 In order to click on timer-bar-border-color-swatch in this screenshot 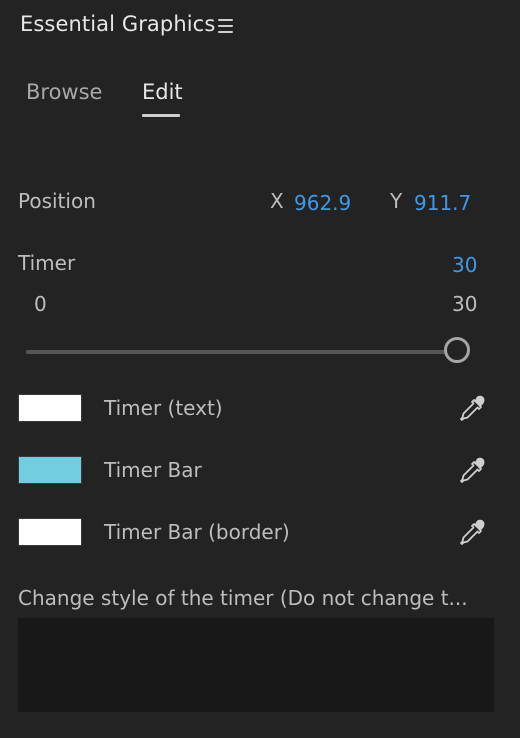, I will do `click(50, 532)`.